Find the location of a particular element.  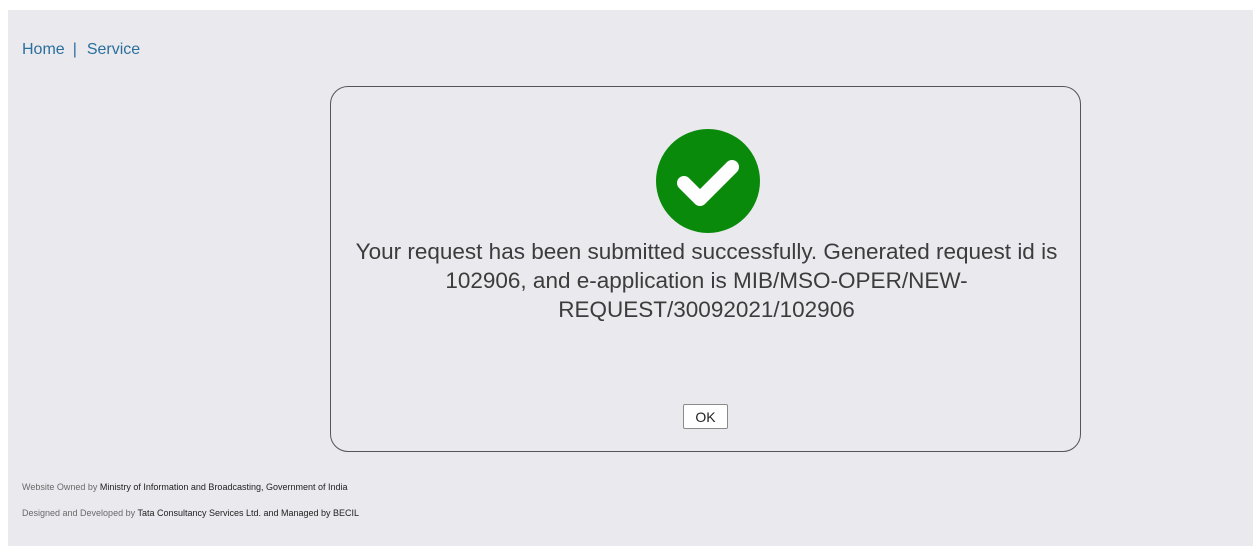

check-circle-icon is located at coordinates (708, 181).